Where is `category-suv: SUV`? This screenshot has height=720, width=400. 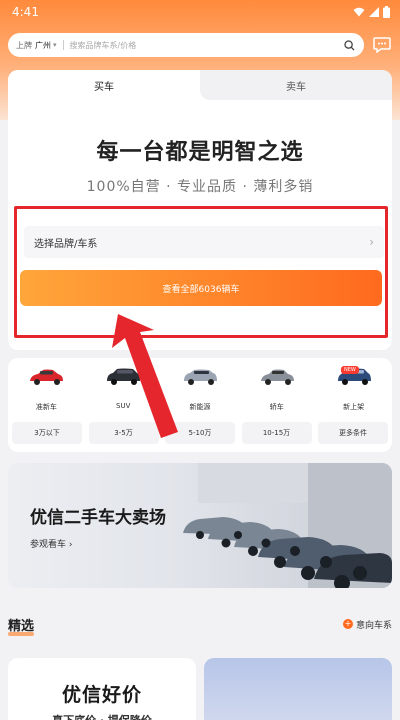
category-suv: SUV is located at coordinates (123, 389).